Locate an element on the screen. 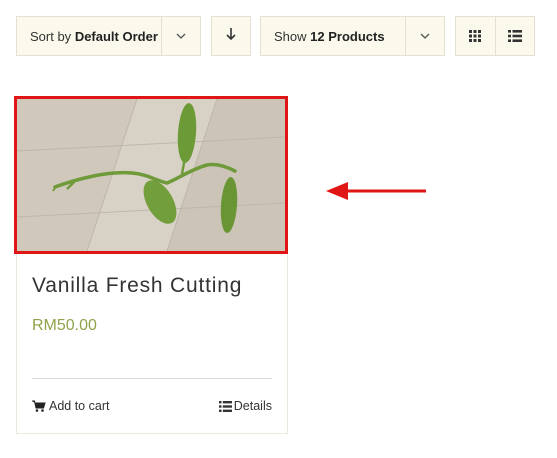 This screenshot has height=458, width=557. details-button: Details is located at coordinates (245, 406).